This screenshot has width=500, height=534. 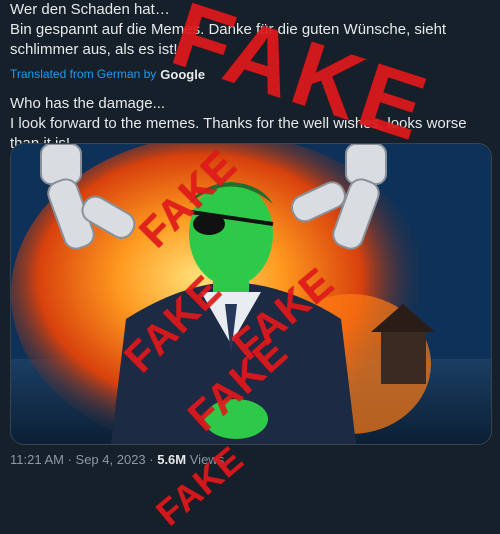 I want to click on views-count: 5.6M, so click(x=172, y=459).